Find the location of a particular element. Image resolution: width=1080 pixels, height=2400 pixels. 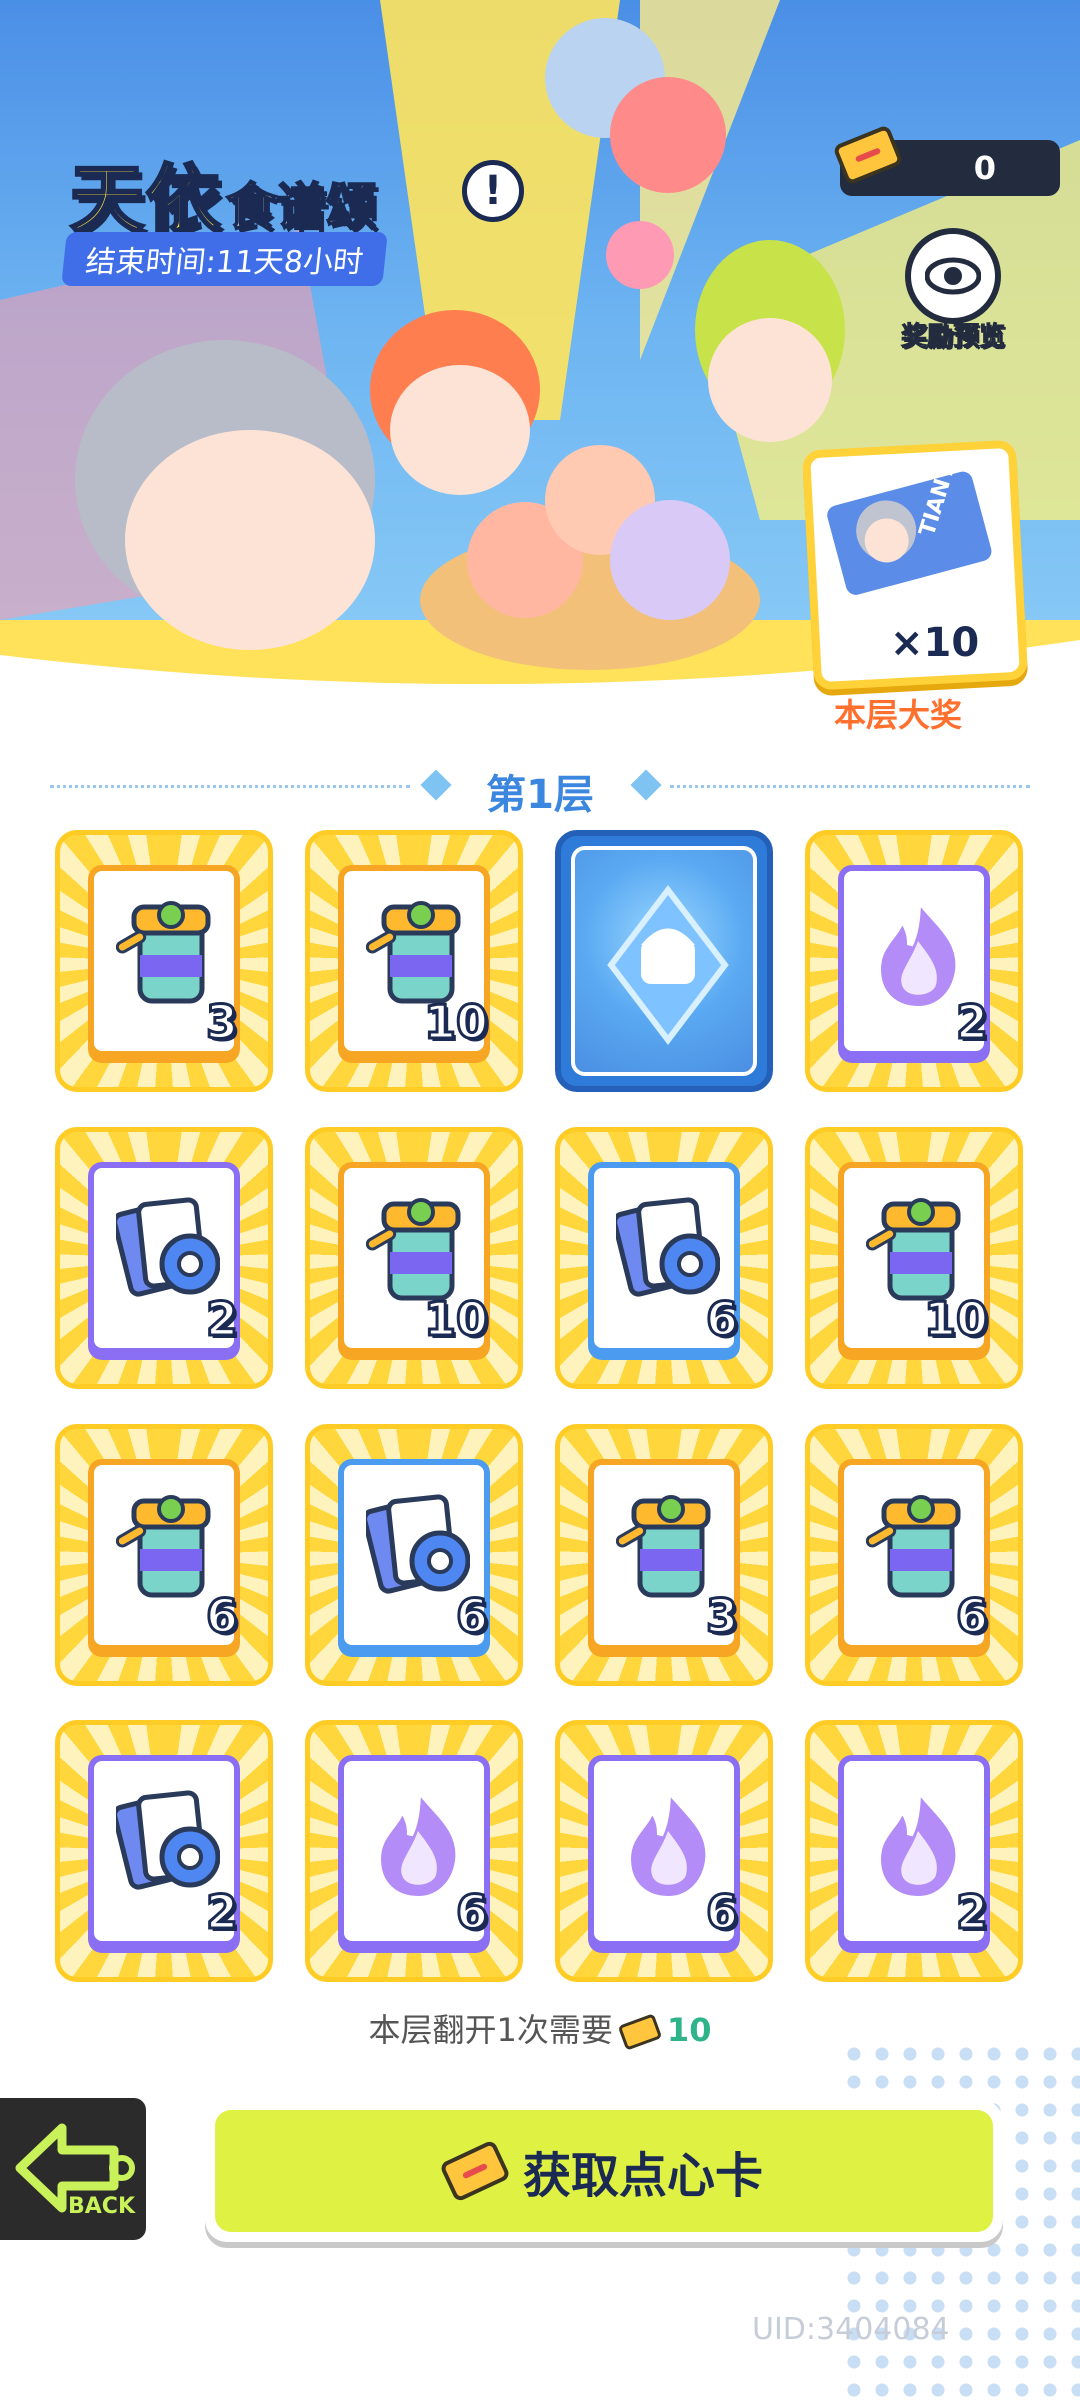

card-back is located at coordinates (664, 961).